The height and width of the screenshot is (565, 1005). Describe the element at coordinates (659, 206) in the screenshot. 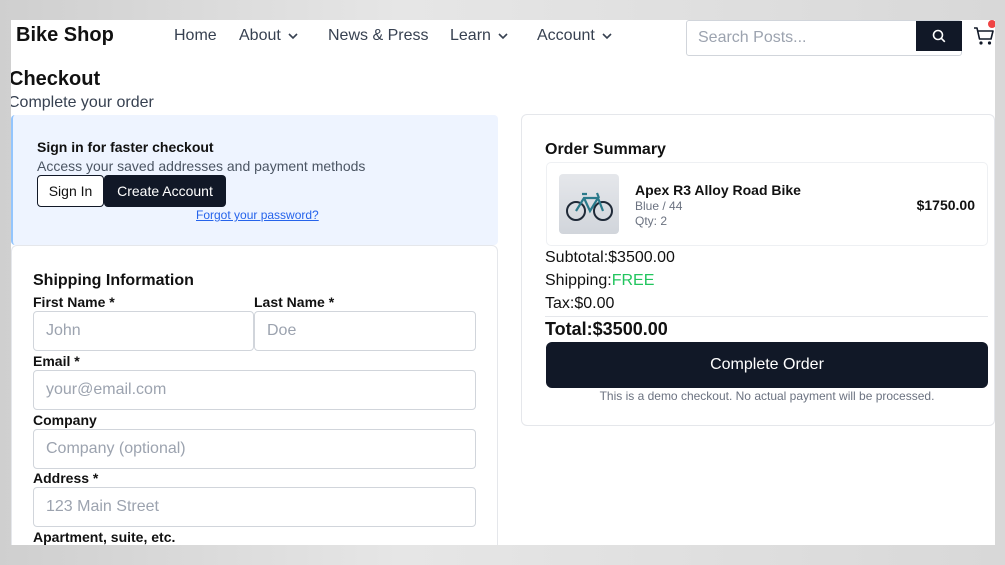

I see `item-variant: Blue / 44` at that location.